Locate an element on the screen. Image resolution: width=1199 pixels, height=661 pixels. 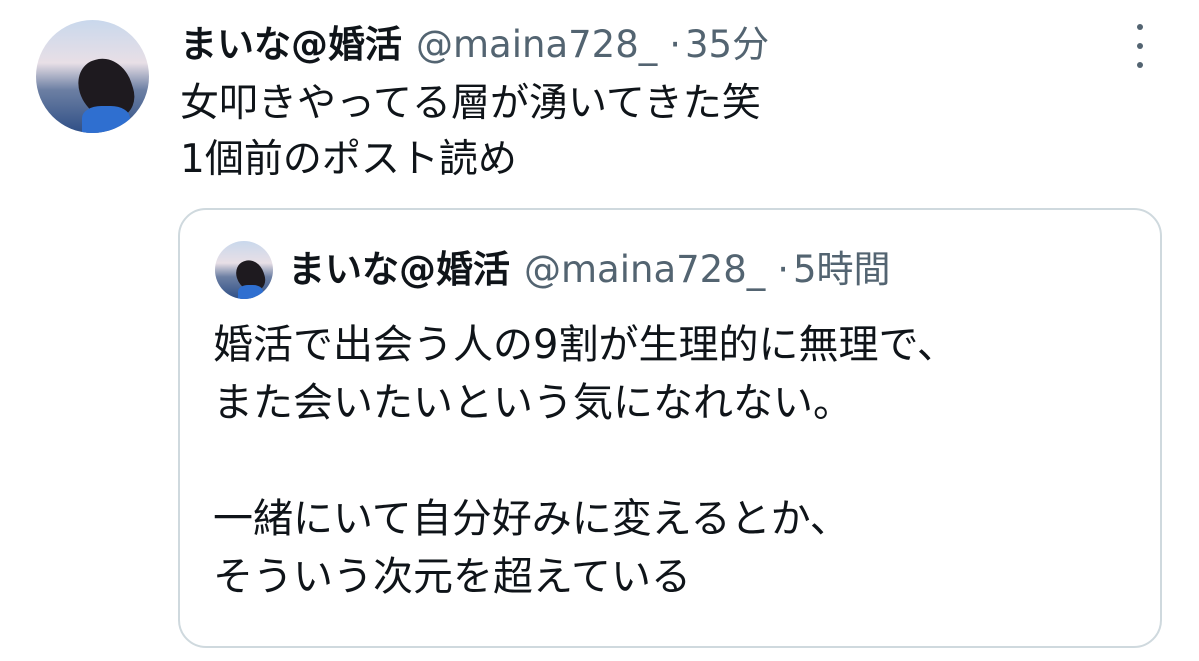
tweet-text-line: 女叩きやってる層が湧いてきた笑 is located at coordinates (470, 103).